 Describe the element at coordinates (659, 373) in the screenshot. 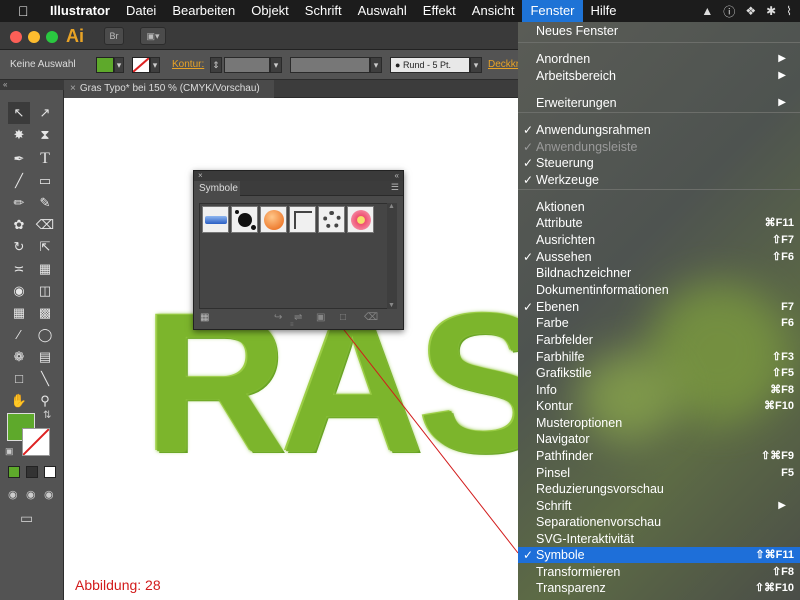

I see `menu-item-grafikstile: Grafikstile ⇧F5` at that location.